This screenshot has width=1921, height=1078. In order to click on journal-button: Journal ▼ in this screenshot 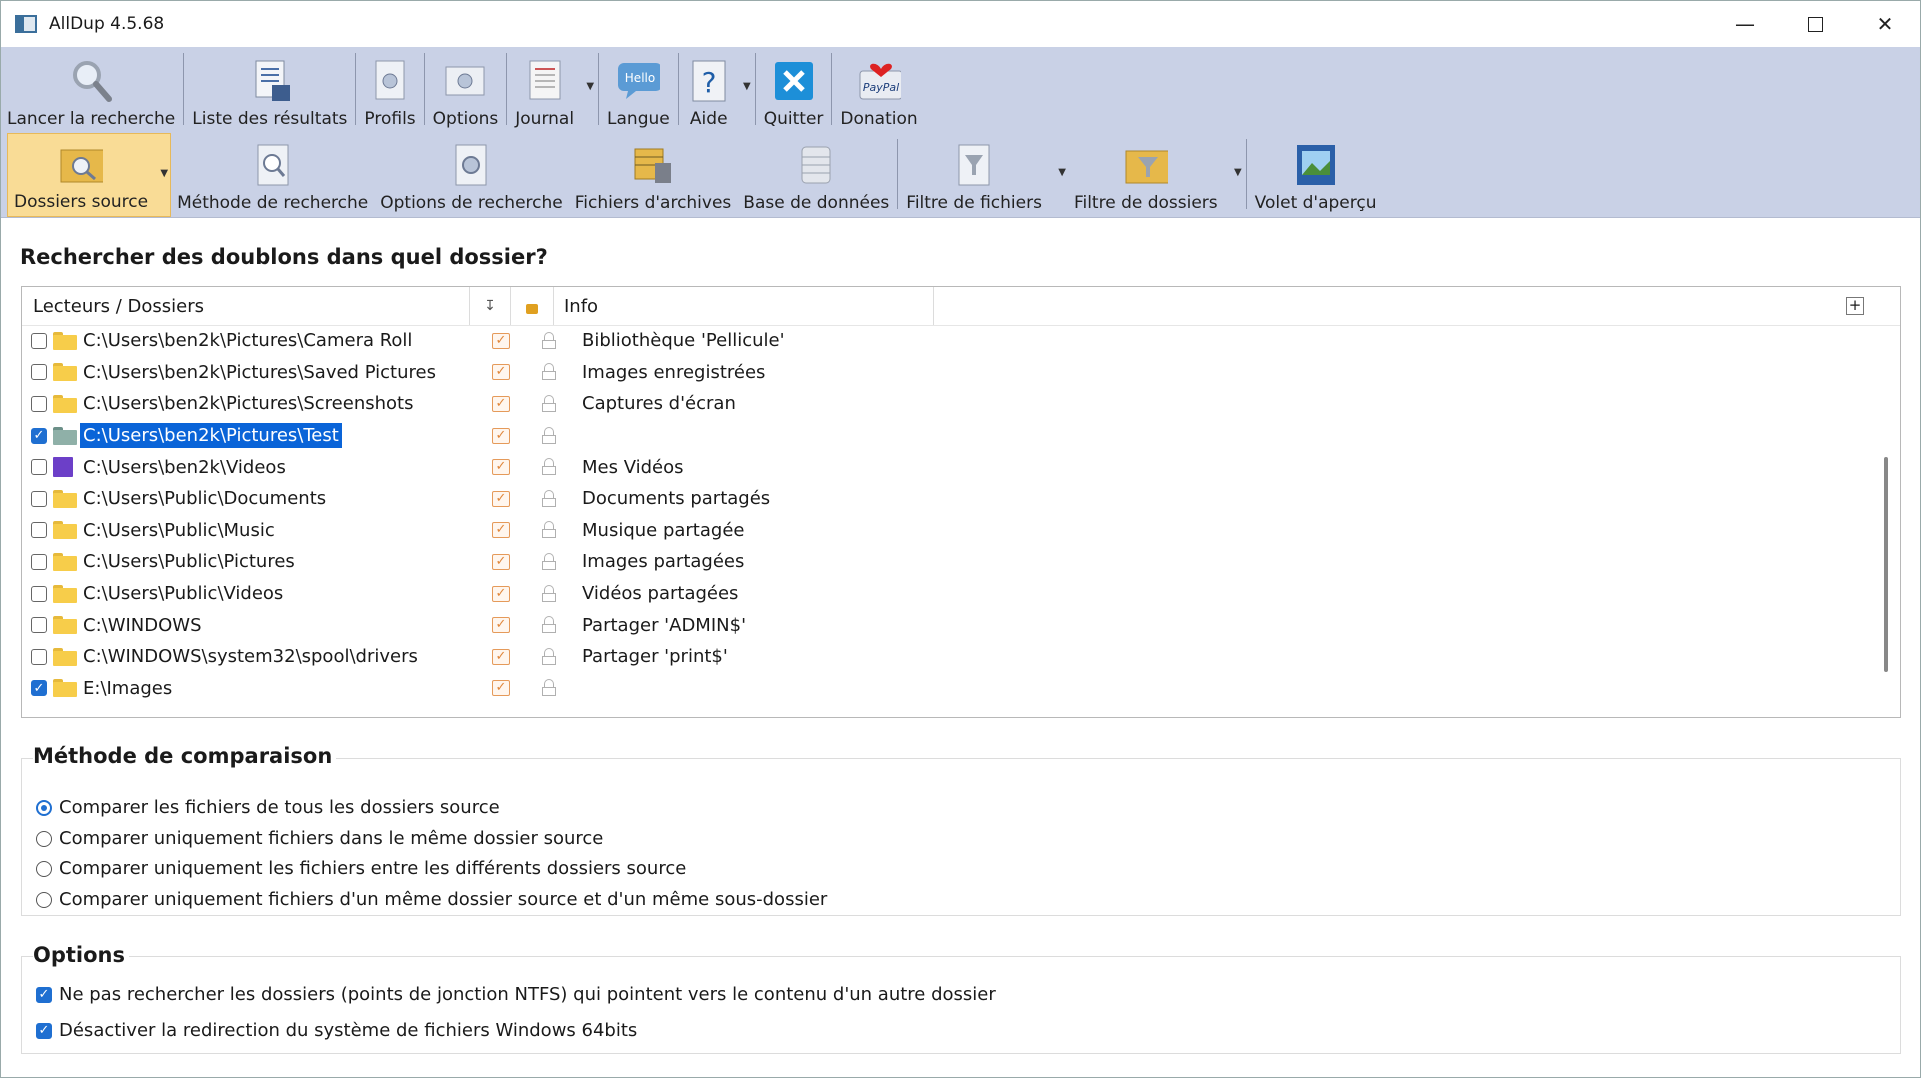, I will do `click(552, 90)`.